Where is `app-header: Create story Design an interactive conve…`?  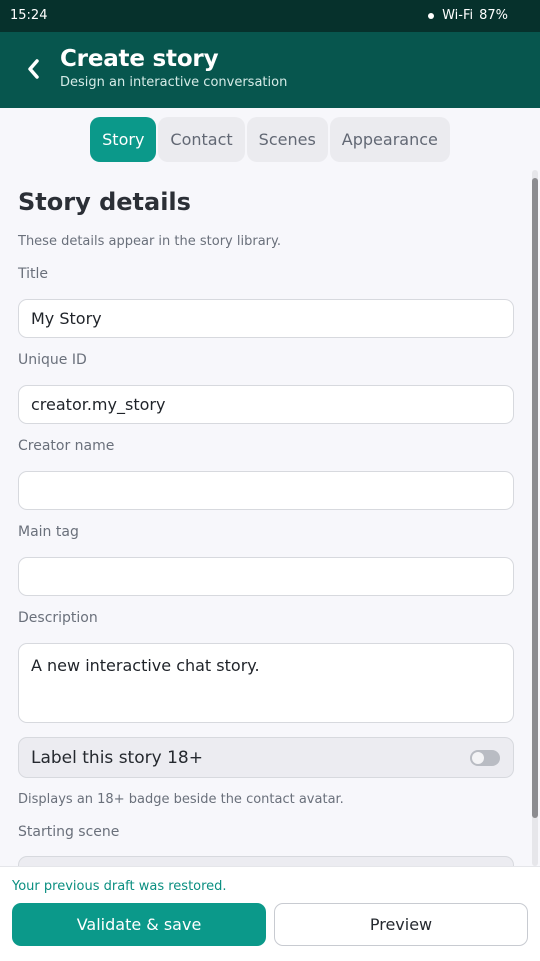
app-header: Create story Design an interactive conve… is located at coordinates (270, 70).